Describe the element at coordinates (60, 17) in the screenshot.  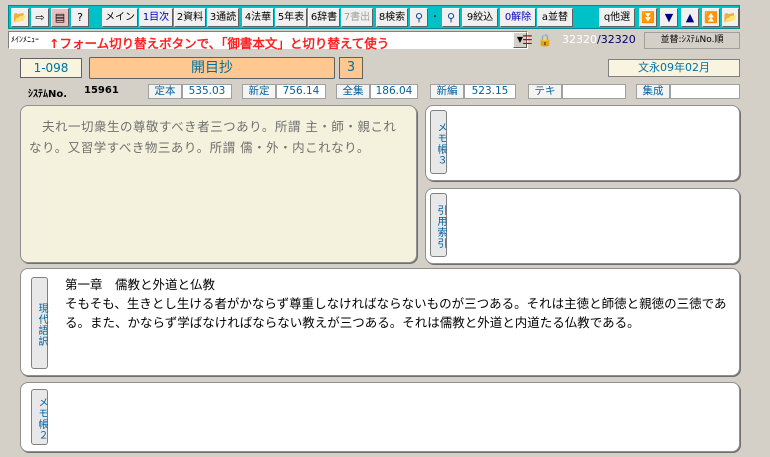
I see `layout-icon: ▤` at that location.